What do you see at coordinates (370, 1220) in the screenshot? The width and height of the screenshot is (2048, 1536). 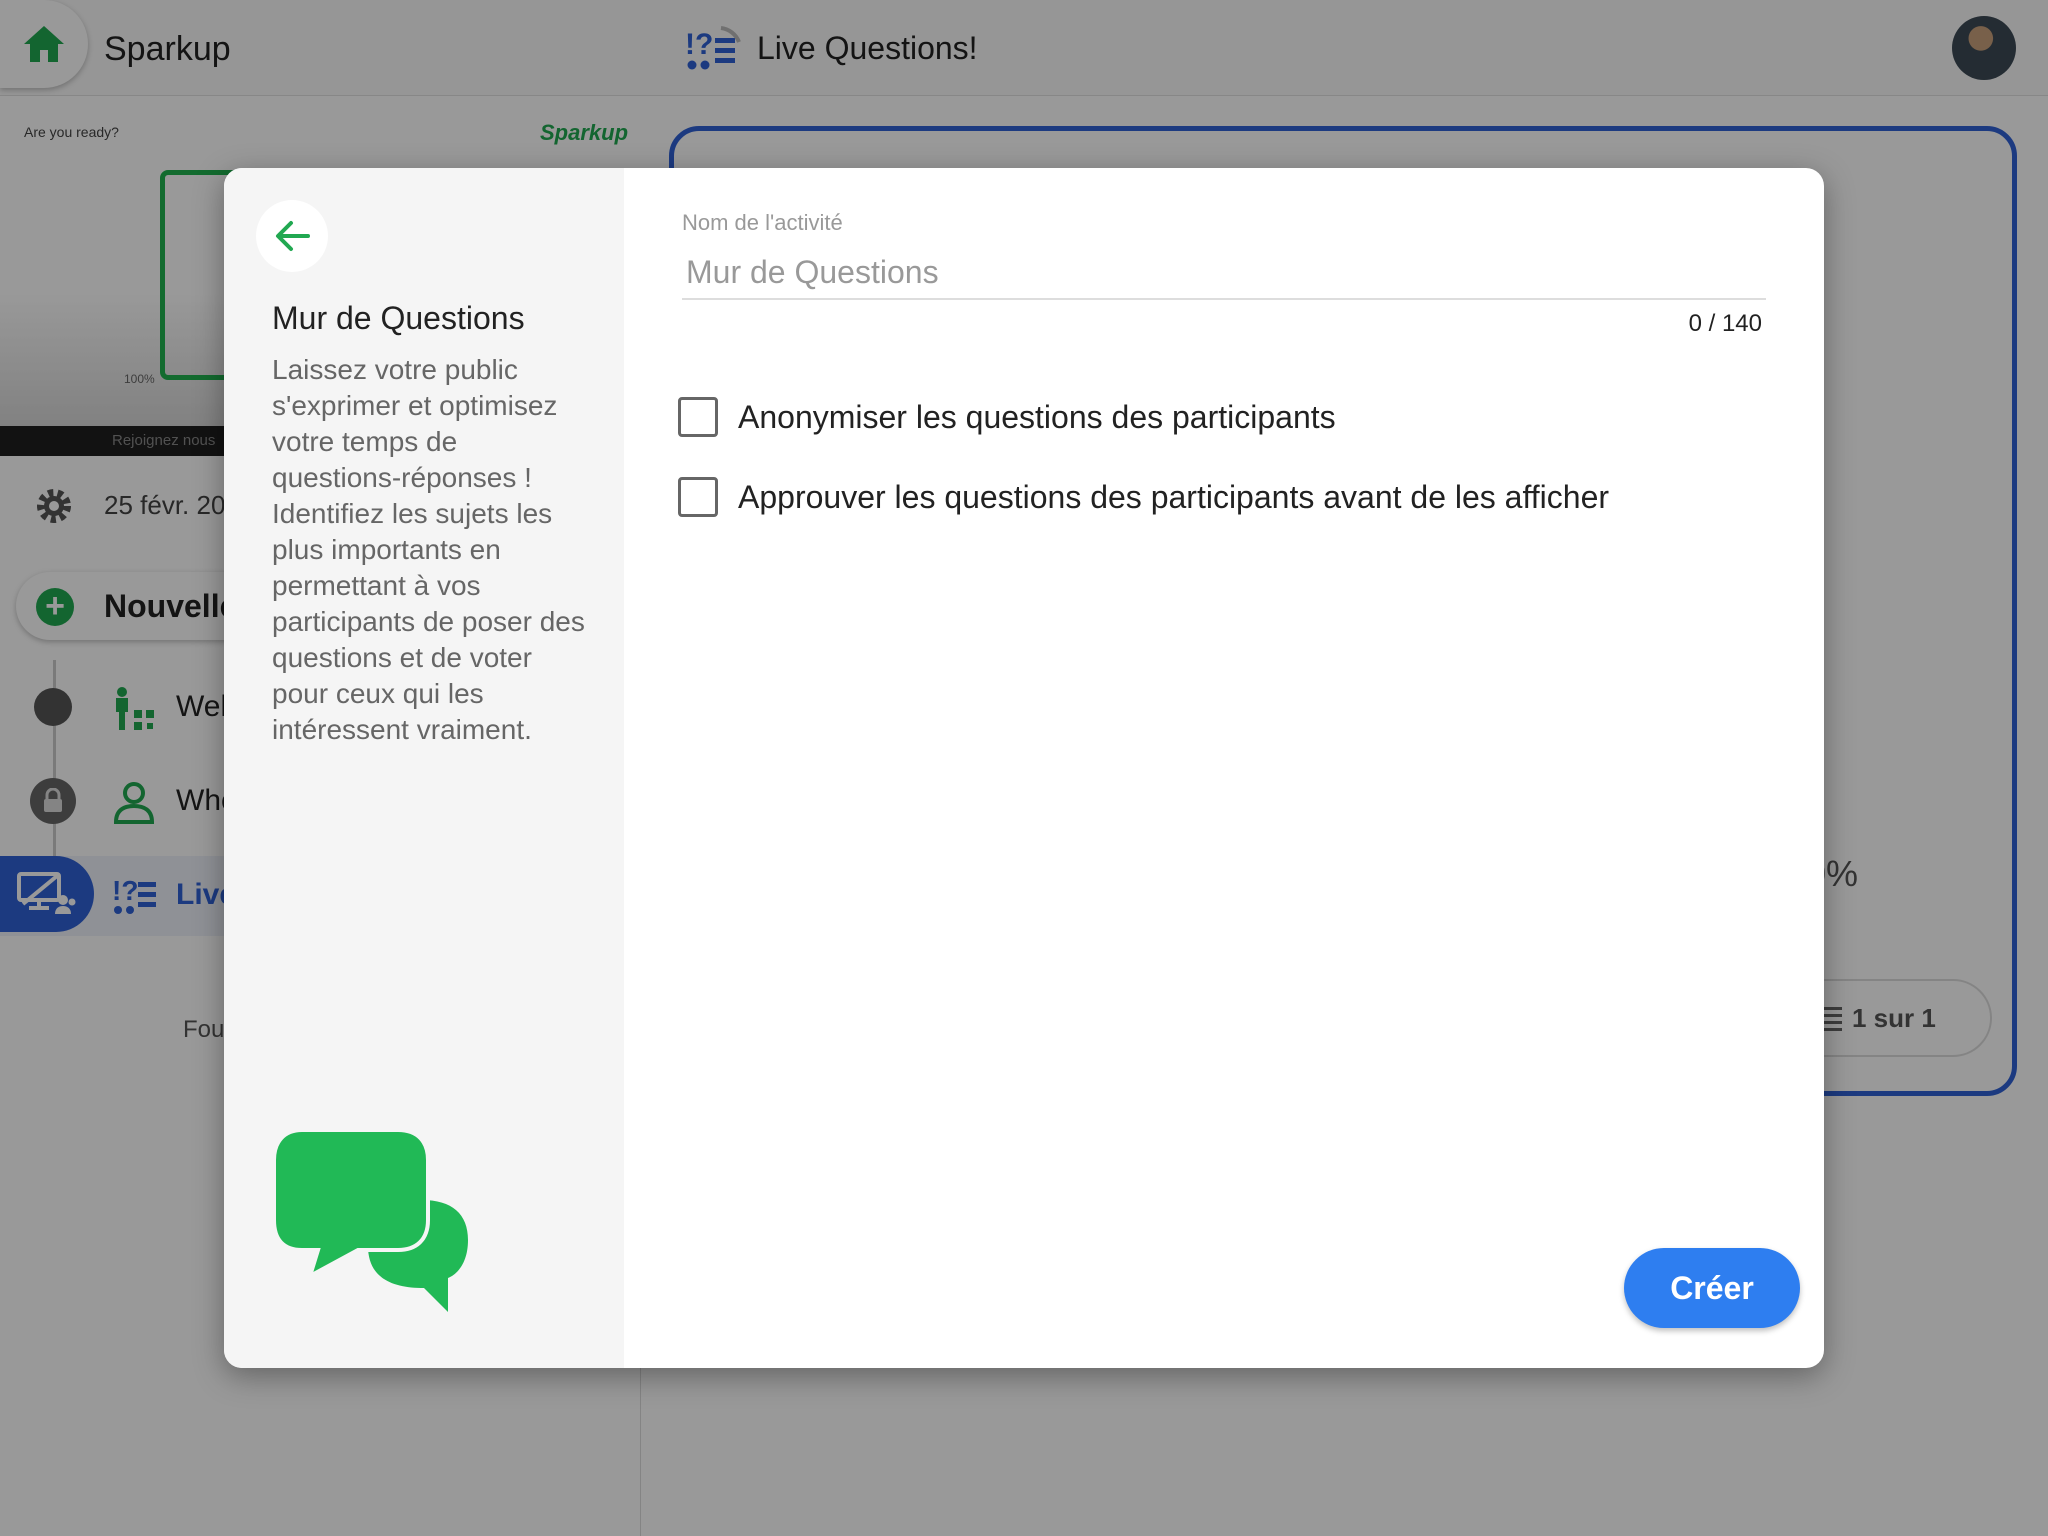 I see `speech-bubbles-icon` at bounding box center [370, 1220].